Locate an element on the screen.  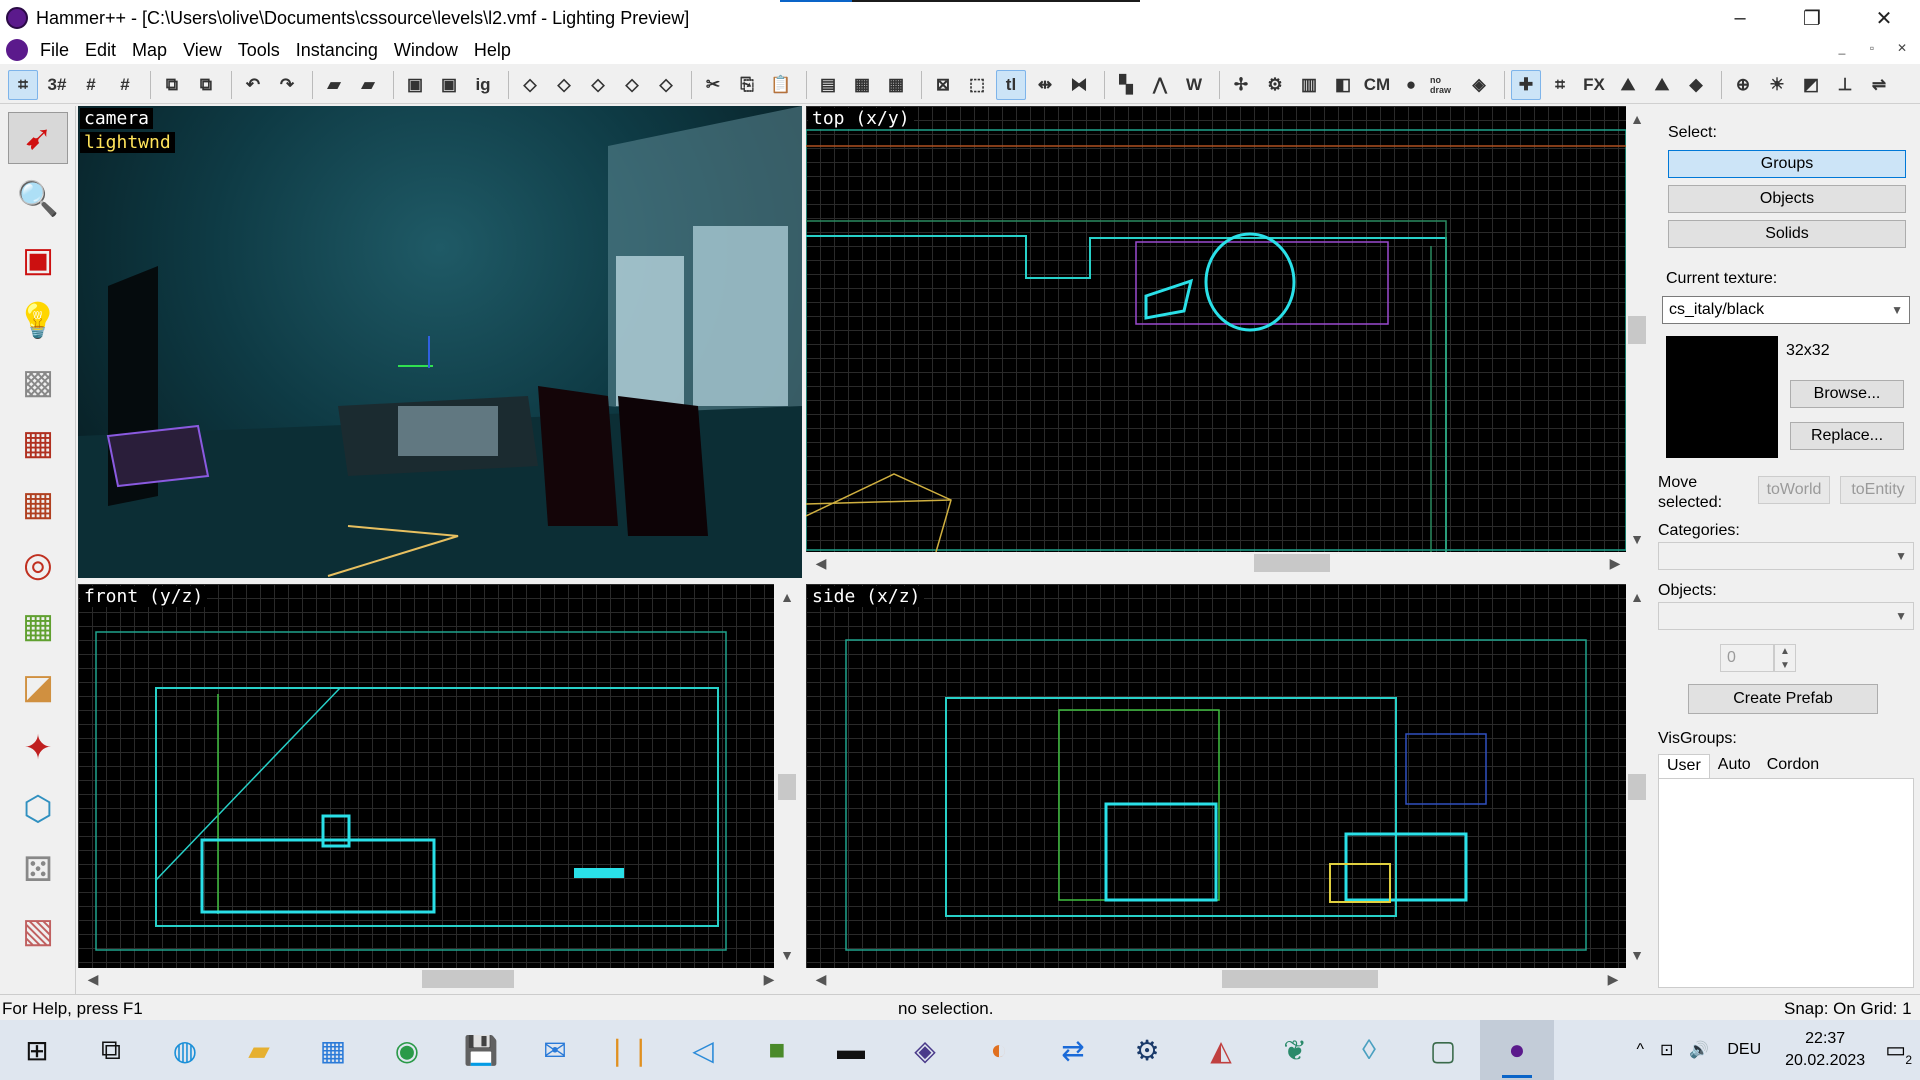
front-horizontal-scrollbar: ◀ ▶ is located at coordinates (438, 979).